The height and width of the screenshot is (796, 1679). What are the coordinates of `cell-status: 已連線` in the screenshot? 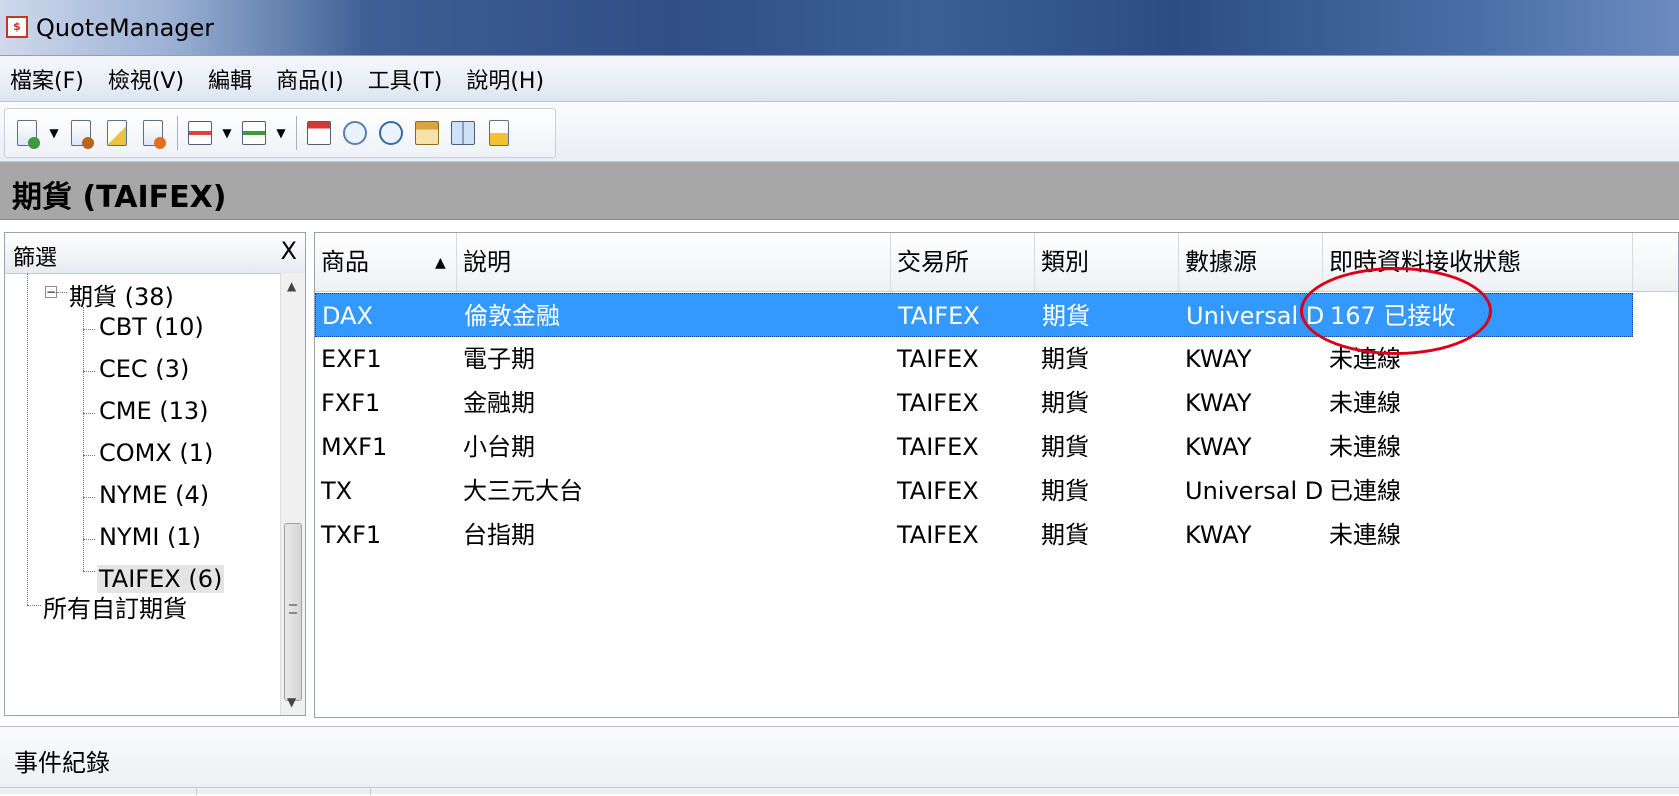 It's located at (1365, 491).